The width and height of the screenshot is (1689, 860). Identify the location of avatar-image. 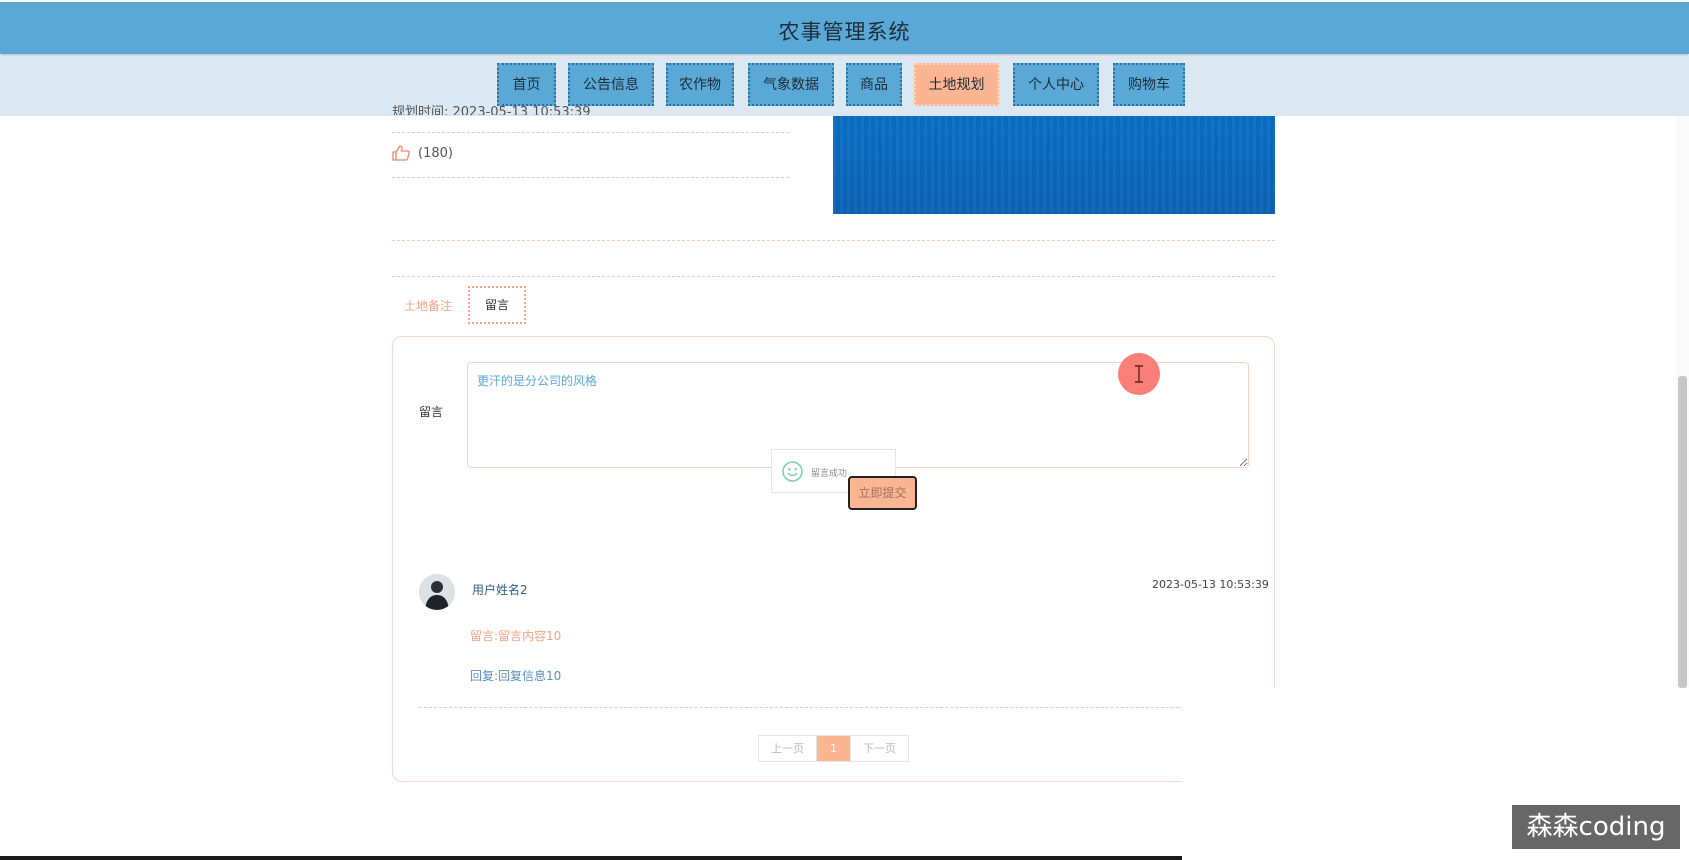
(437, 592).